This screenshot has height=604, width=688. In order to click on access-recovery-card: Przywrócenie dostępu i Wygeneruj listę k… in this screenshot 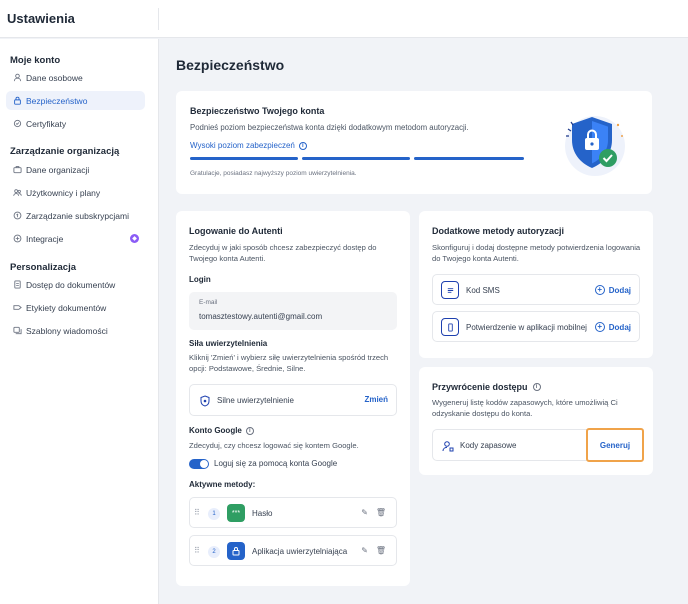, I will do `click(536, 421)`.